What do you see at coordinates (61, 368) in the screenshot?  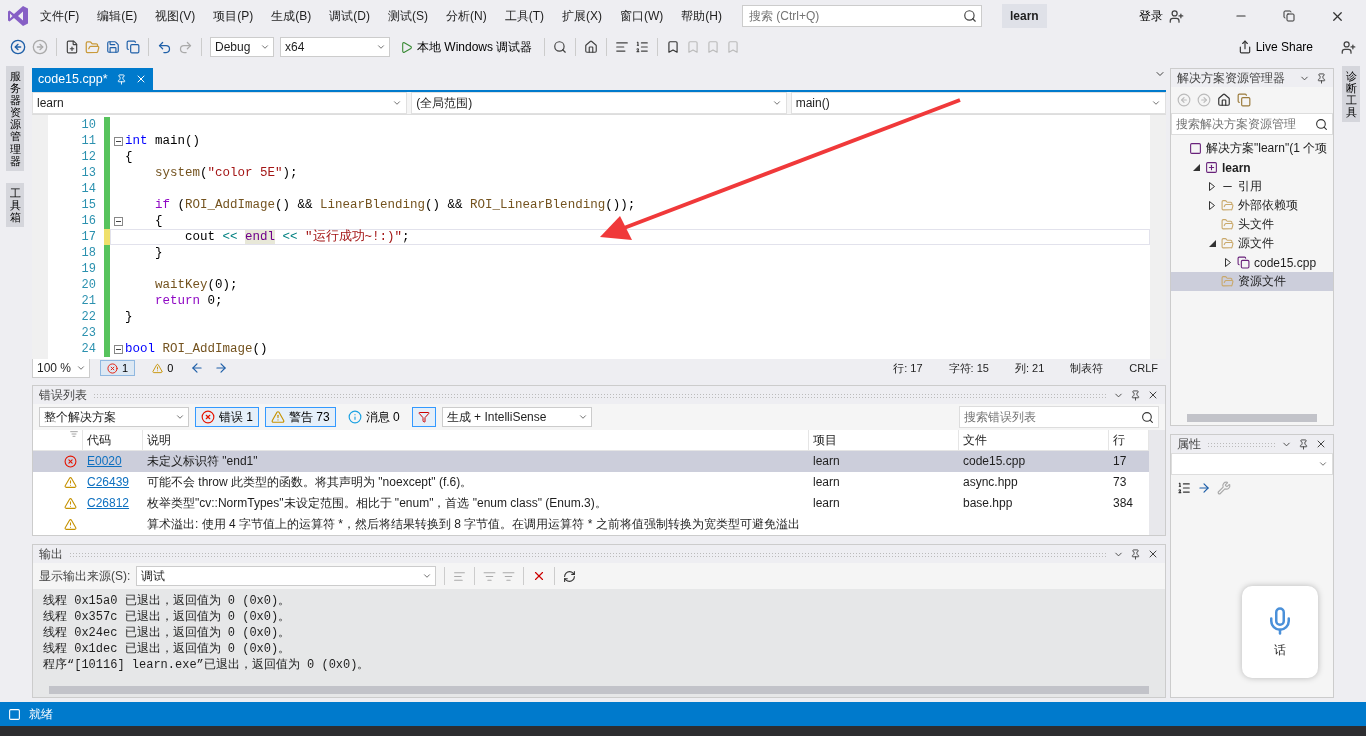 I see `zoom-dropdown: 100 %` at bounding box center [61, 368].